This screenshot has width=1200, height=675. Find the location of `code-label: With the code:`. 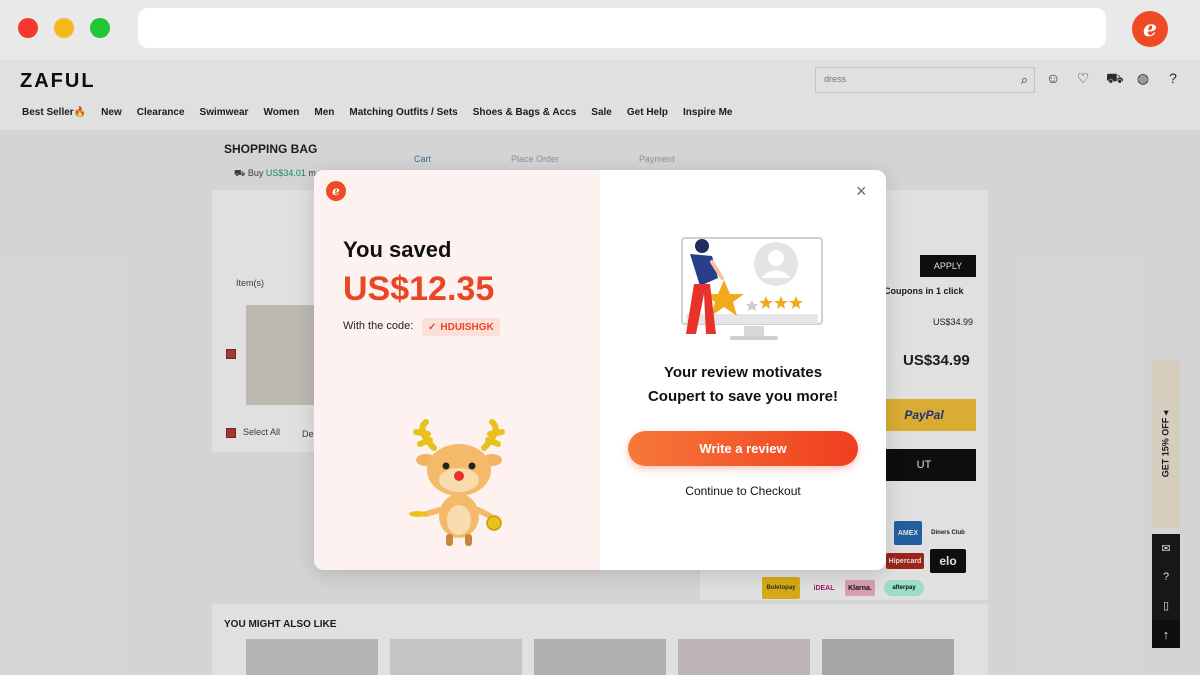

code-label: With the code: is located at coordinates (378, 326).